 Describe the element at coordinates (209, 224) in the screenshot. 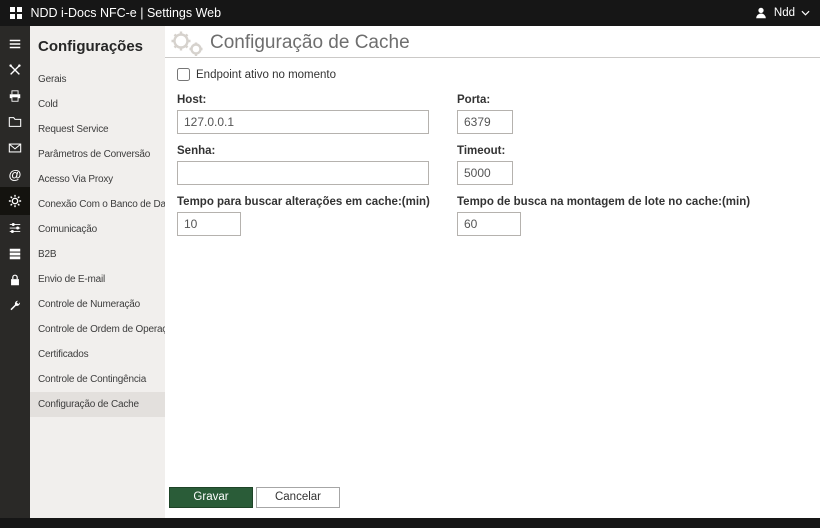

I see `tempo-buscar-input` at that location.